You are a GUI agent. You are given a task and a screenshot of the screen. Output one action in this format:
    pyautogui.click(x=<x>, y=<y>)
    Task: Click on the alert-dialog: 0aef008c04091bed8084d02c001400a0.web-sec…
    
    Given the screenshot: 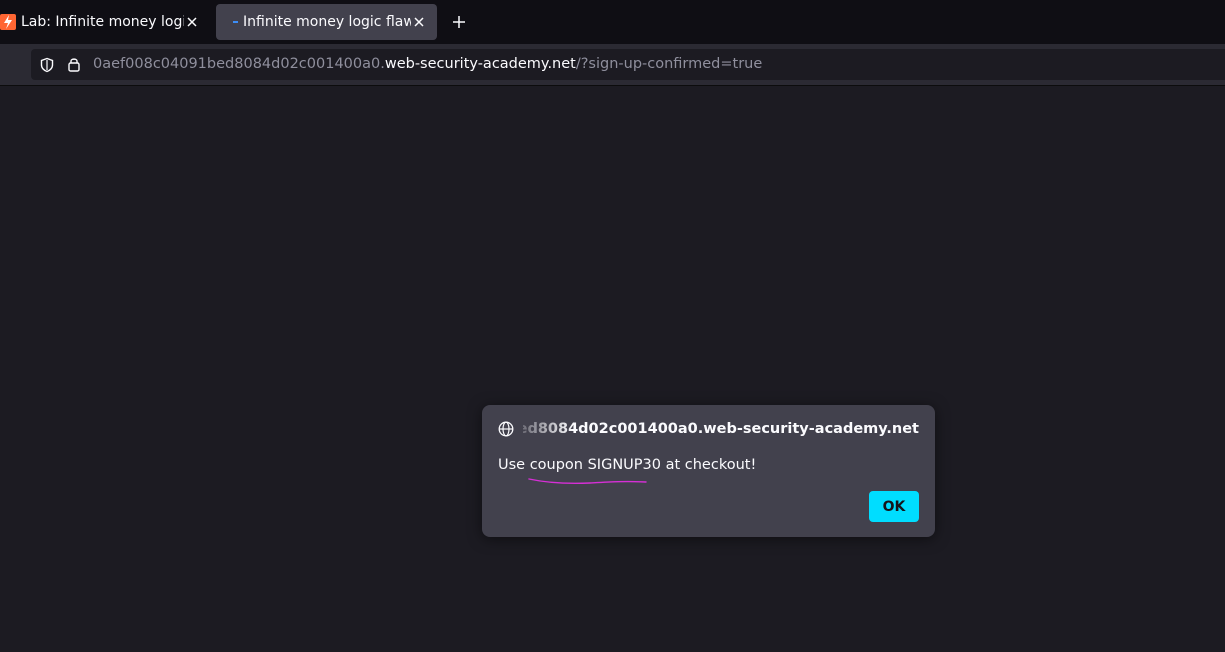 What is the action you would take?
    pyautogui.click(x=708, y=471)
    